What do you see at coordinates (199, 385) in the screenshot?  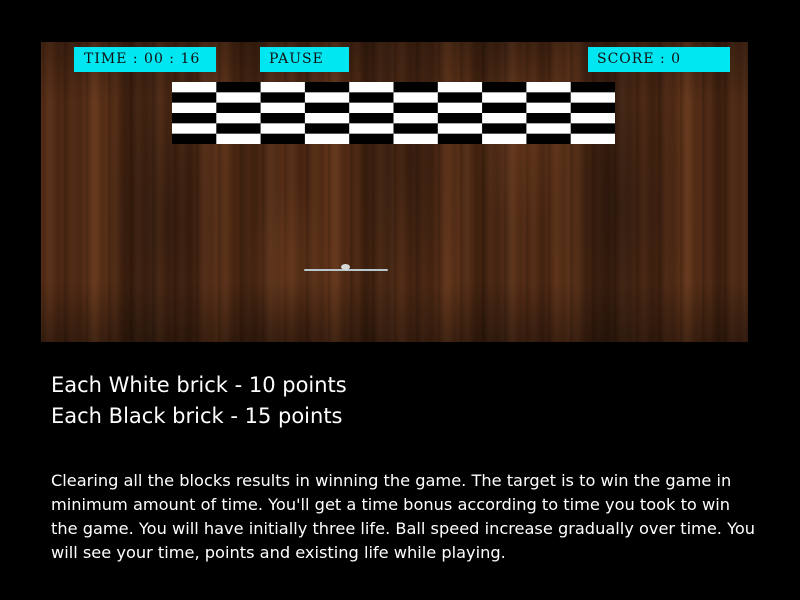 I see `white-brick-rule: Each White brick - 10 points` at bounding box center [199, 385].